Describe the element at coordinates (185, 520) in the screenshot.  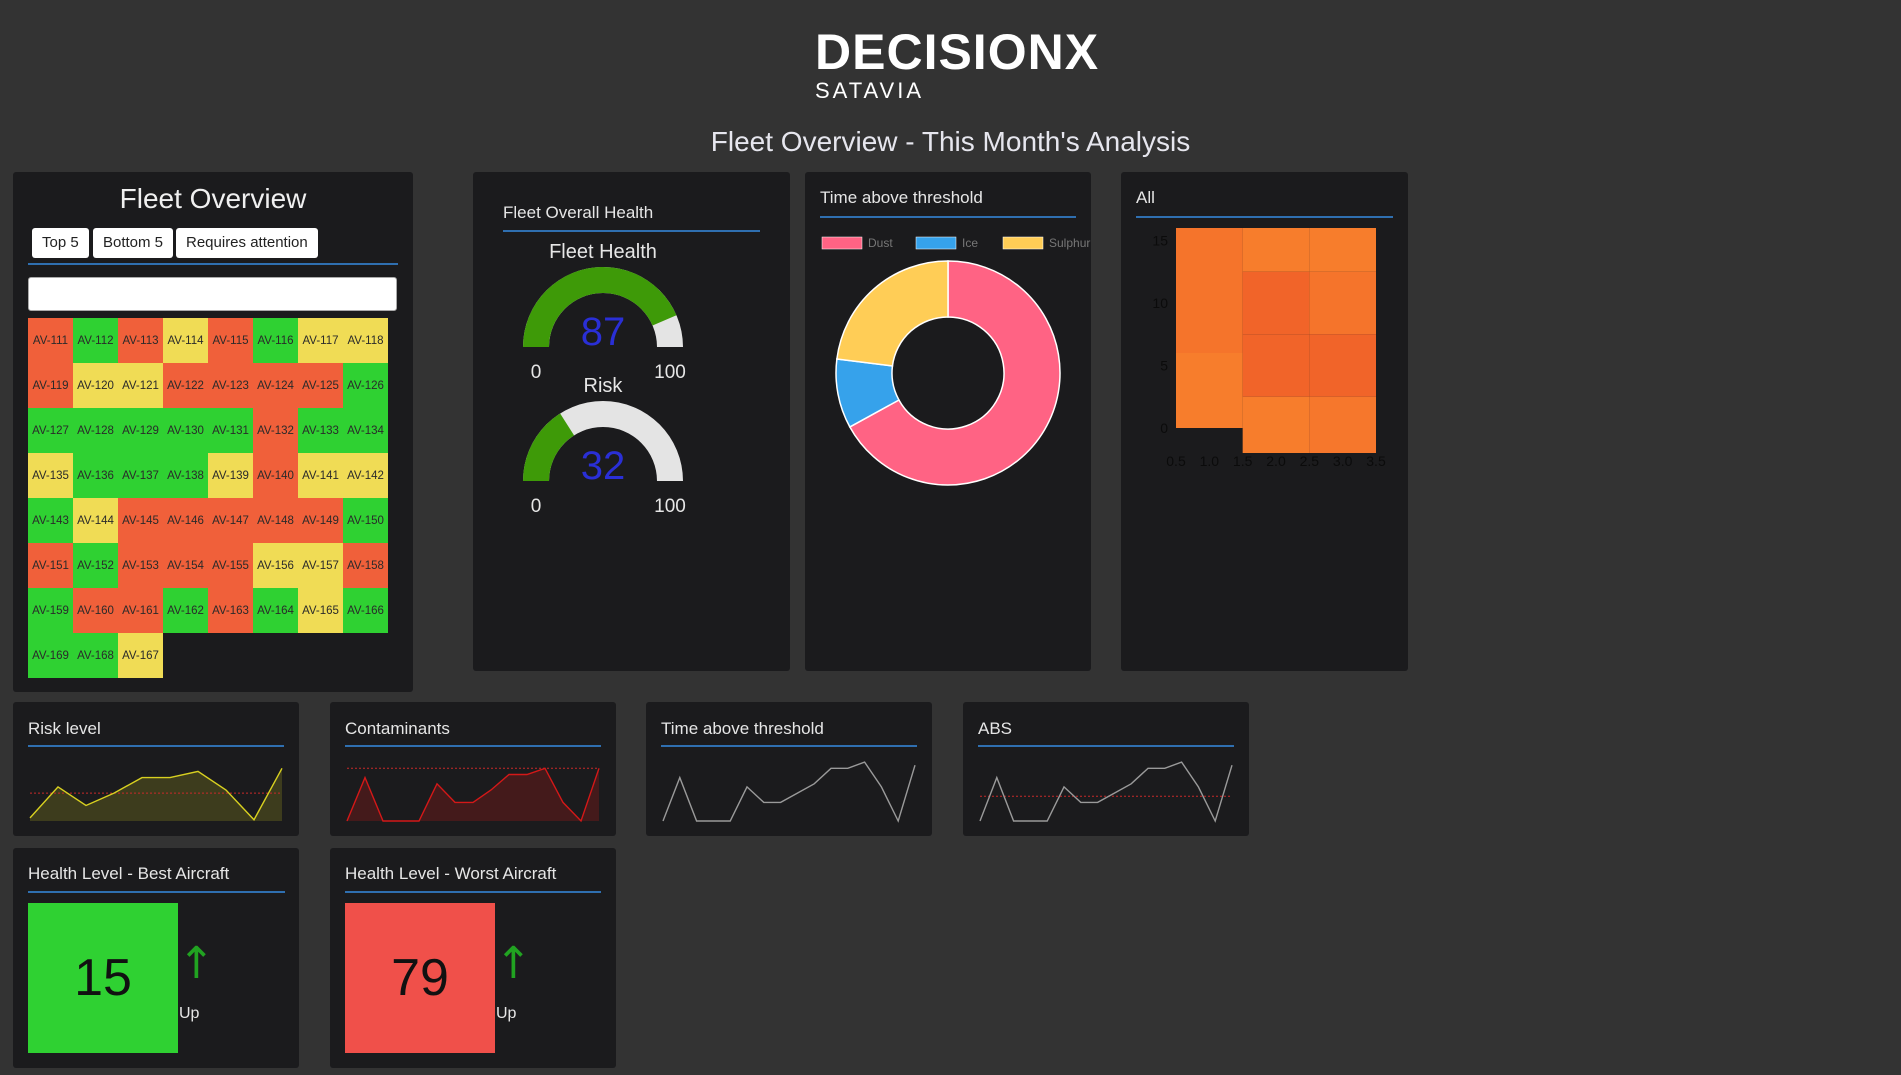
I see `aircraft-cell: AV-146` at that location.